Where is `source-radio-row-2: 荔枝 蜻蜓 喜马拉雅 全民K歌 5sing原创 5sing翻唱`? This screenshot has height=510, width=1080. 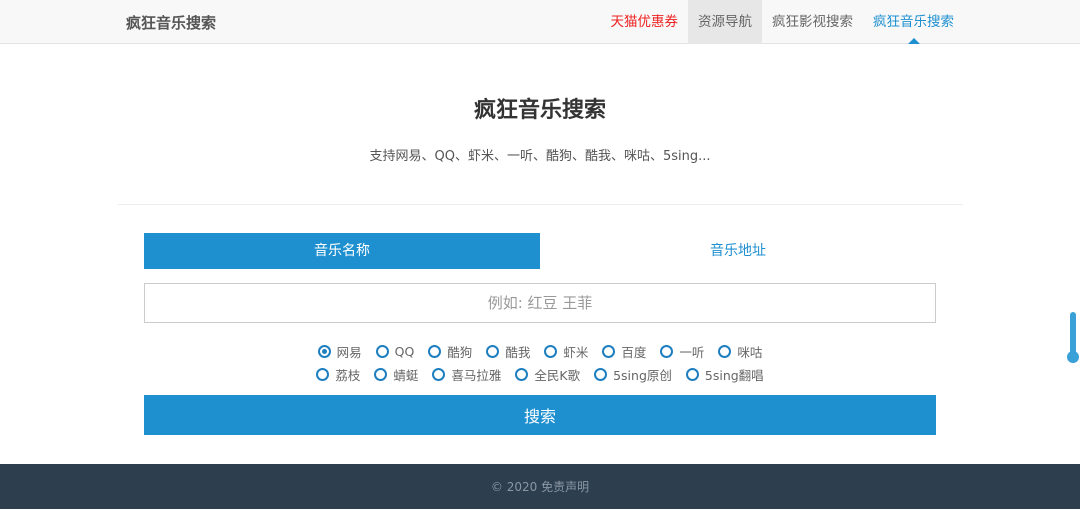 source-radio-row-2: 荔枝 蜻蜓 喜马拉雅 全民K歌 5sing原创 5sing翻唱 is located at coordinates (540, 374).